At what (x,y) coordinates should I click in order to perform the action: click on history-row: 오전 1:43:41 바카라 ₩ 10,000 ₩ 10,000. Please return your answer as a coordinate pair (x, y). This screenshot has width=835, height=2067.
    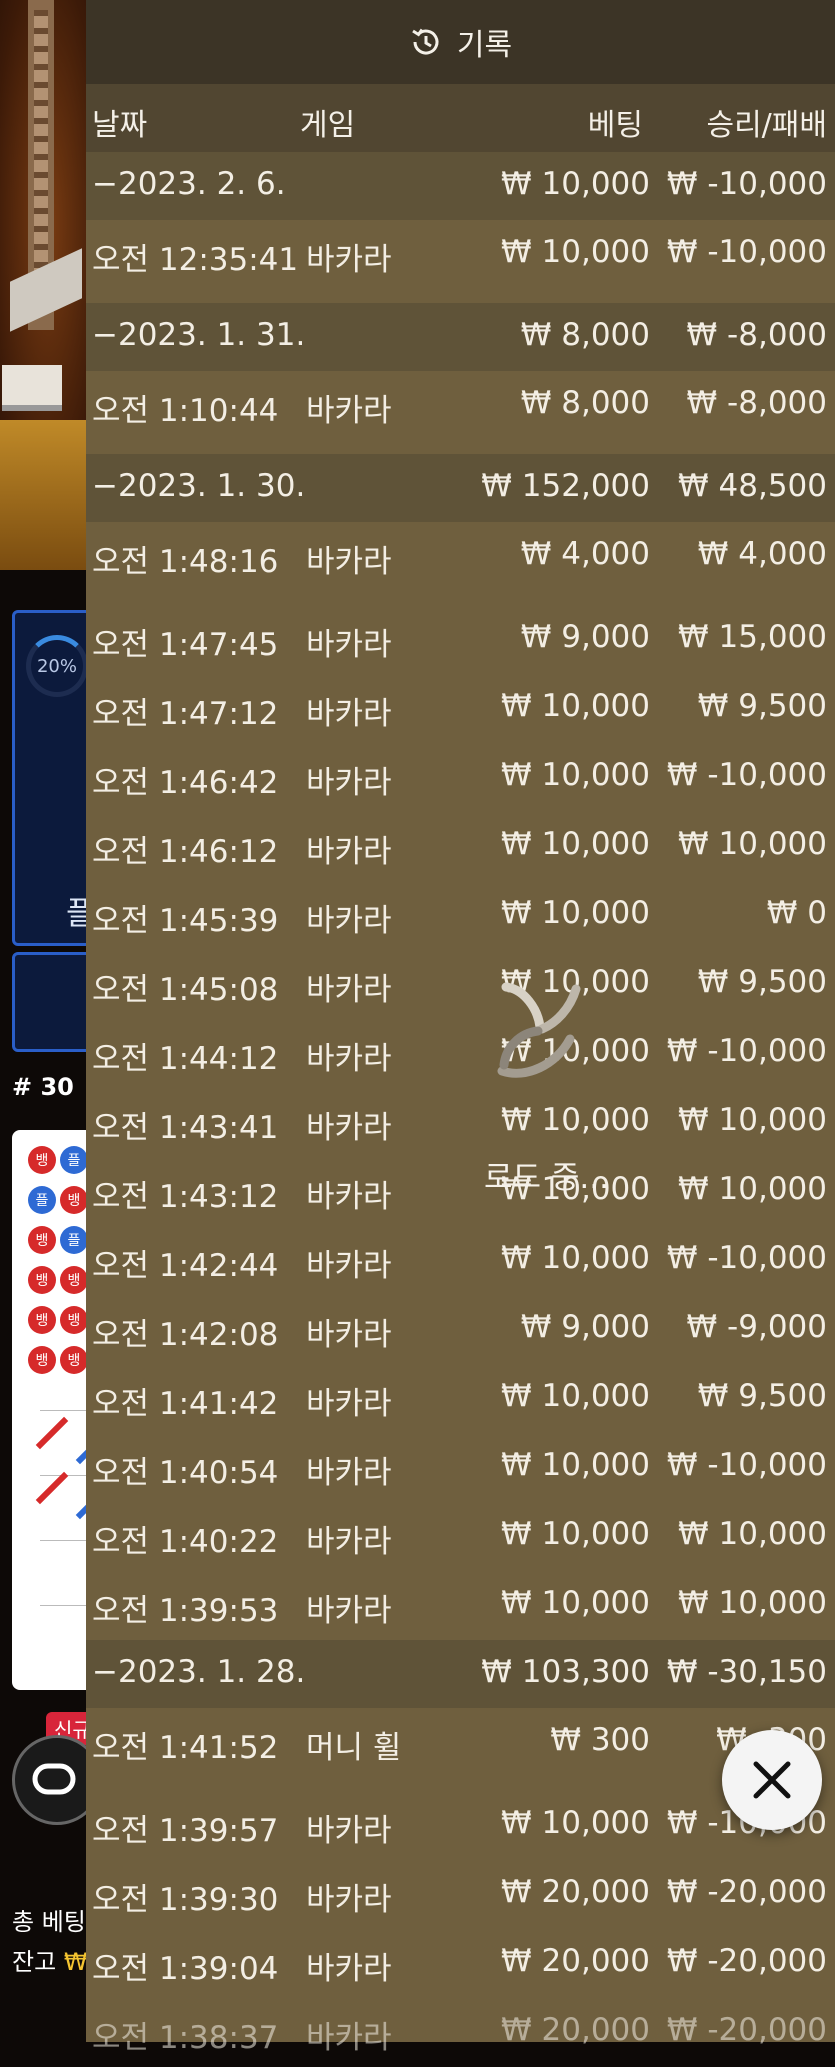
    Looking at the image, I should click on (460, 1122).